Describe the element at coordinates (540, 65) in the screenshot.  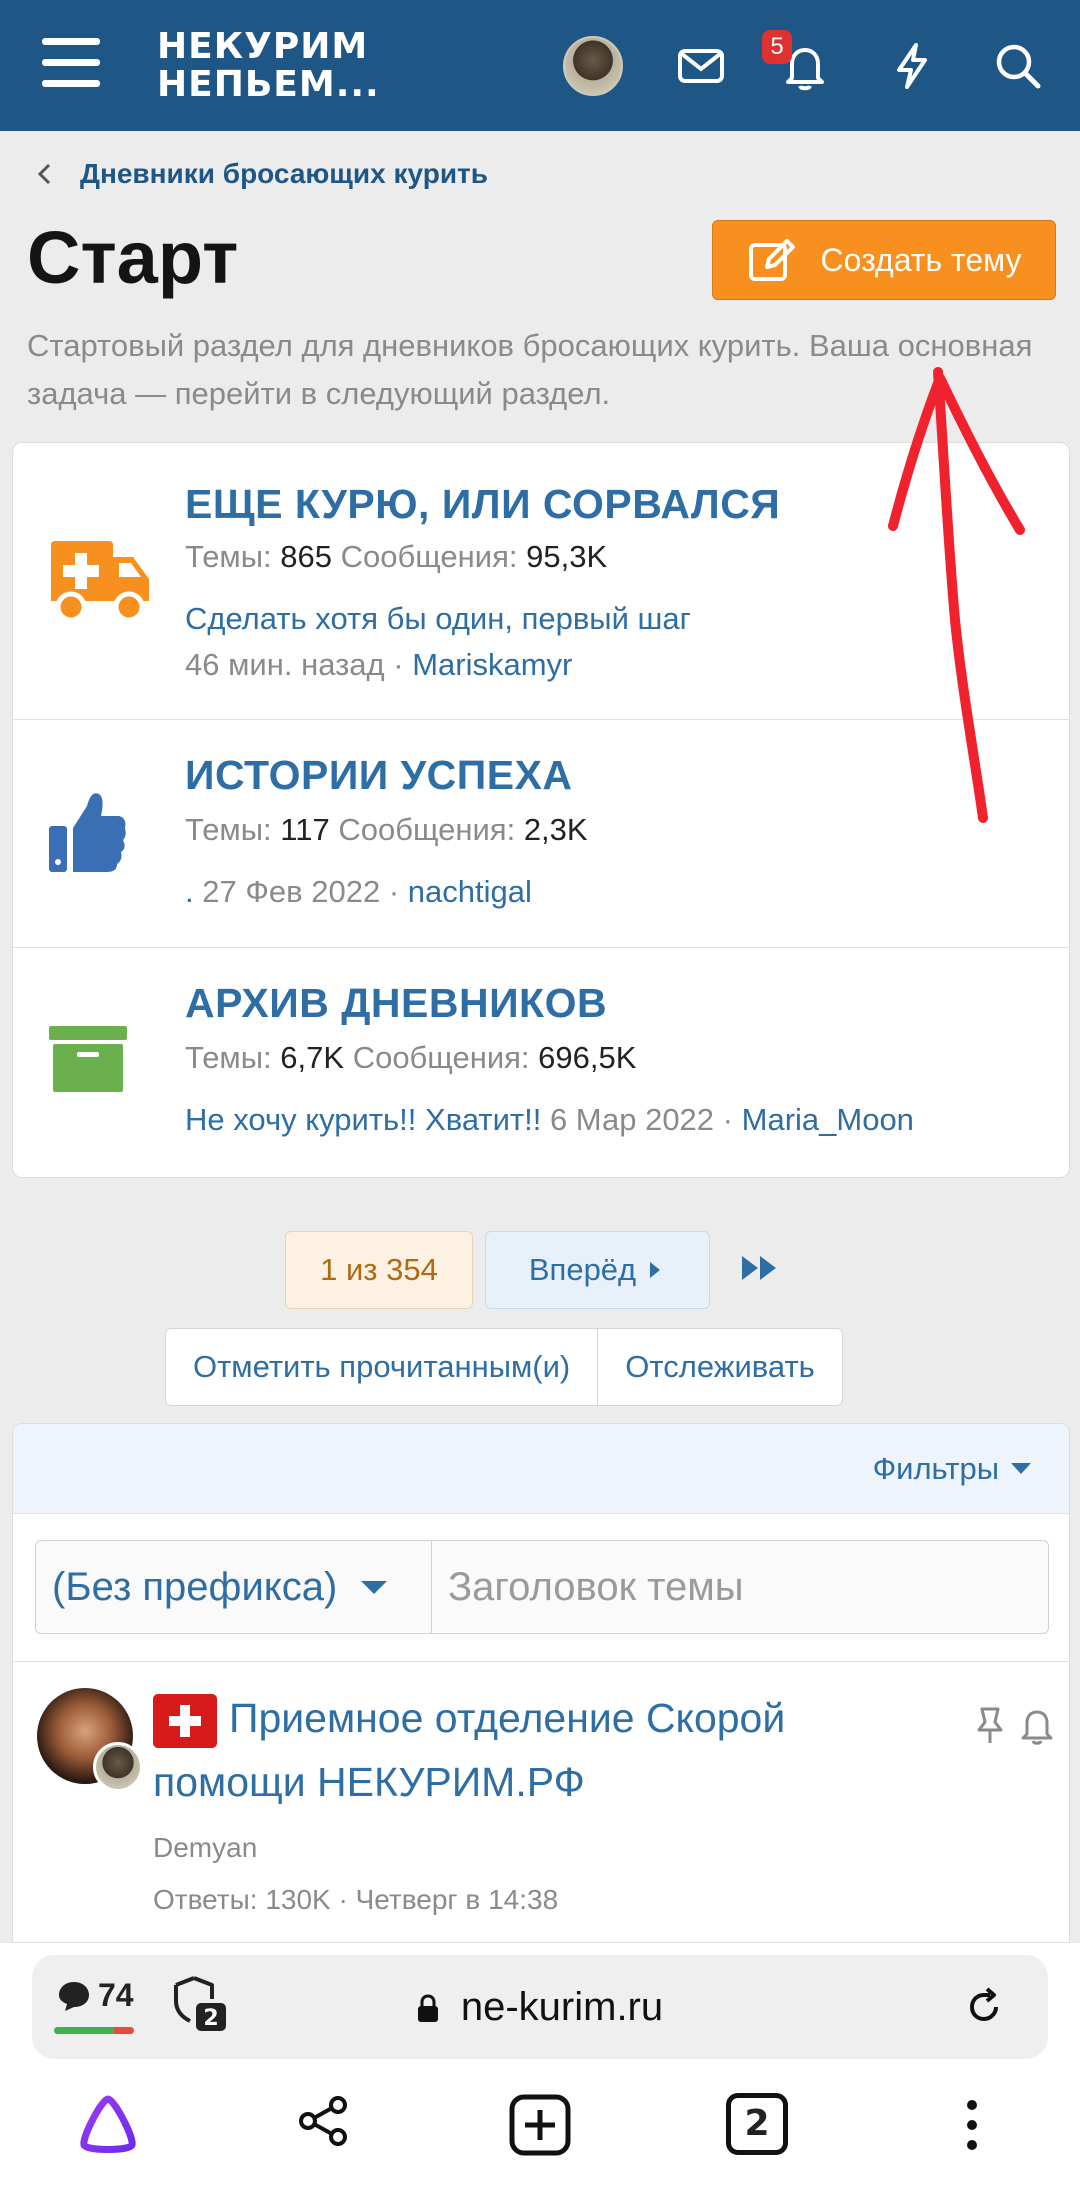
I see `site-header: НЕКУРИМ НЕПЬЕМ... 5` at that location.